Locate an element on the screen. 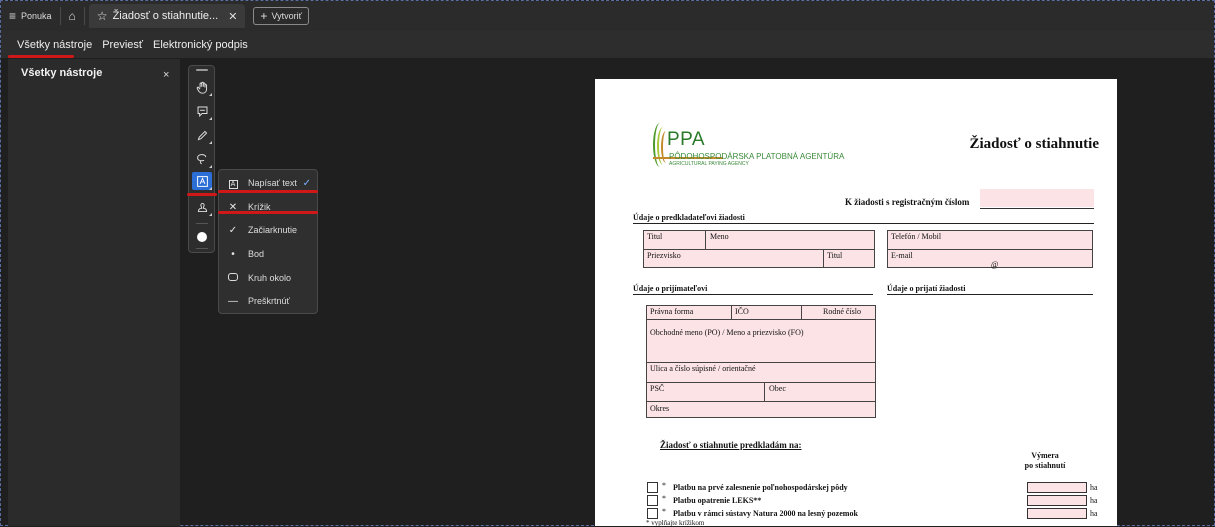  pen-tool-button is located at coordinates (202, 135).